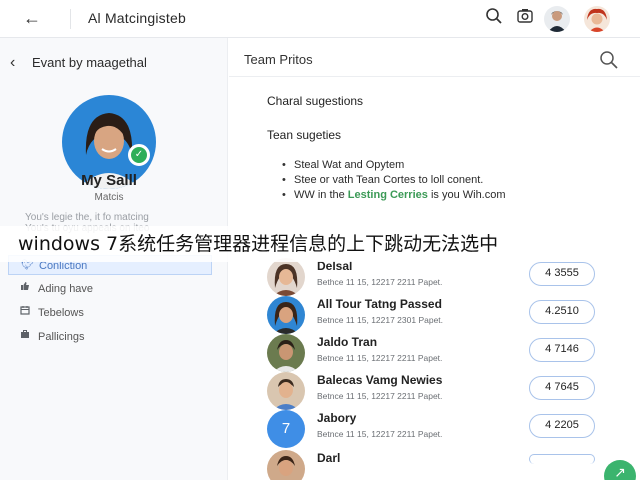  I want to click on row-name: Darl, so click(329, 458).